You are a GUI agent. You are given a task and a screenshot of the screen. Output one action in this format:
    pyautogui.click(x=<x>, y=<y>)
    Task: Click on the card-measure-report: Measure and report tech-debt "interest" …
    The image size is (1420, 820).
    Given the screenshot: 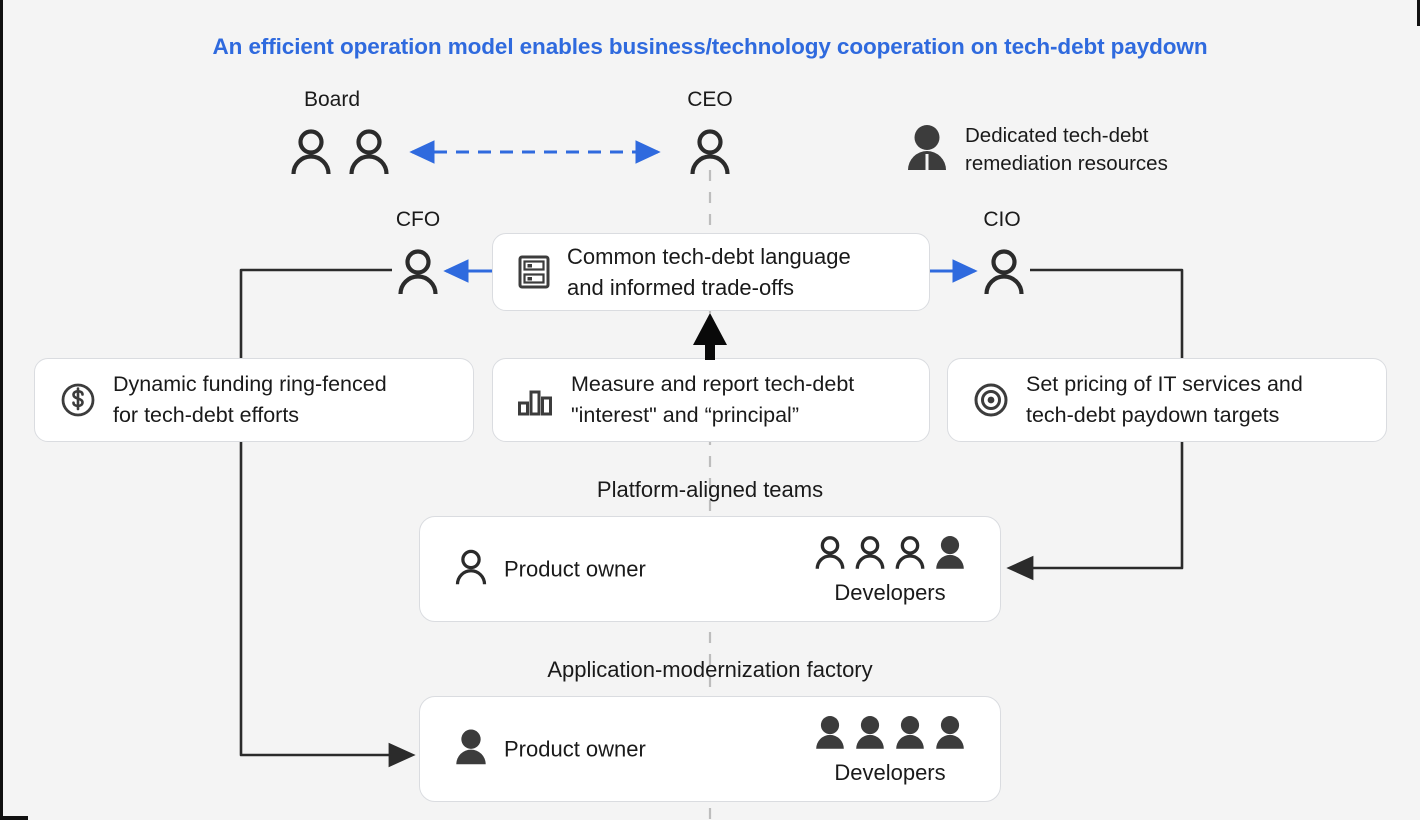 What is the action you would take?
    pyautogui.click(x=711, y=400)
    